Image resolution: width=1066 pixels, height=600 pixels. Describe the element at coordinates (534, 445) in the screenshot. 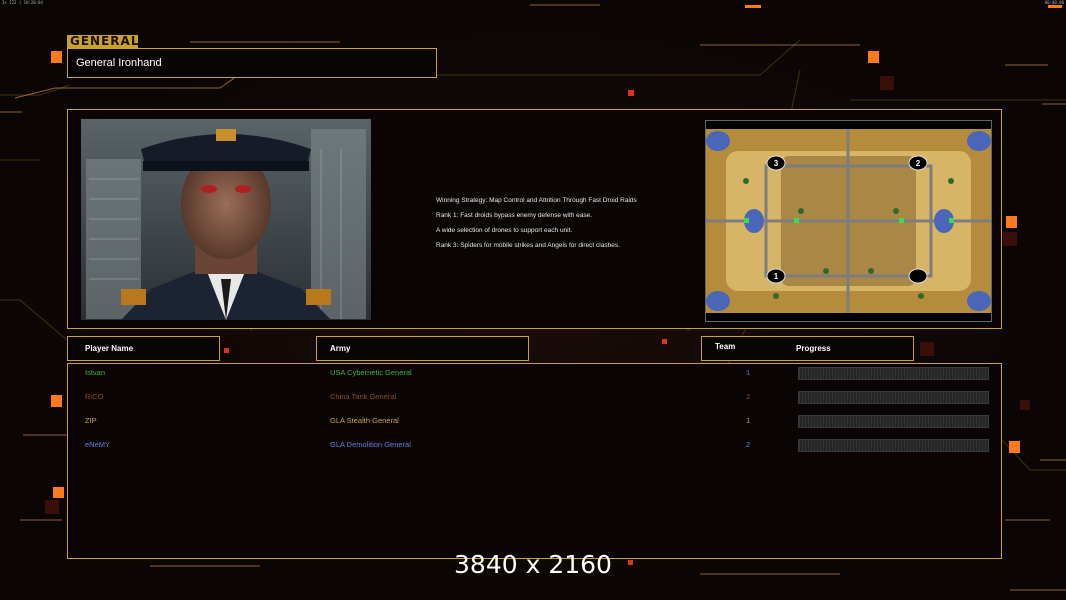

I see `player-row: eNeMY GLA Demolition General 2` at that location.